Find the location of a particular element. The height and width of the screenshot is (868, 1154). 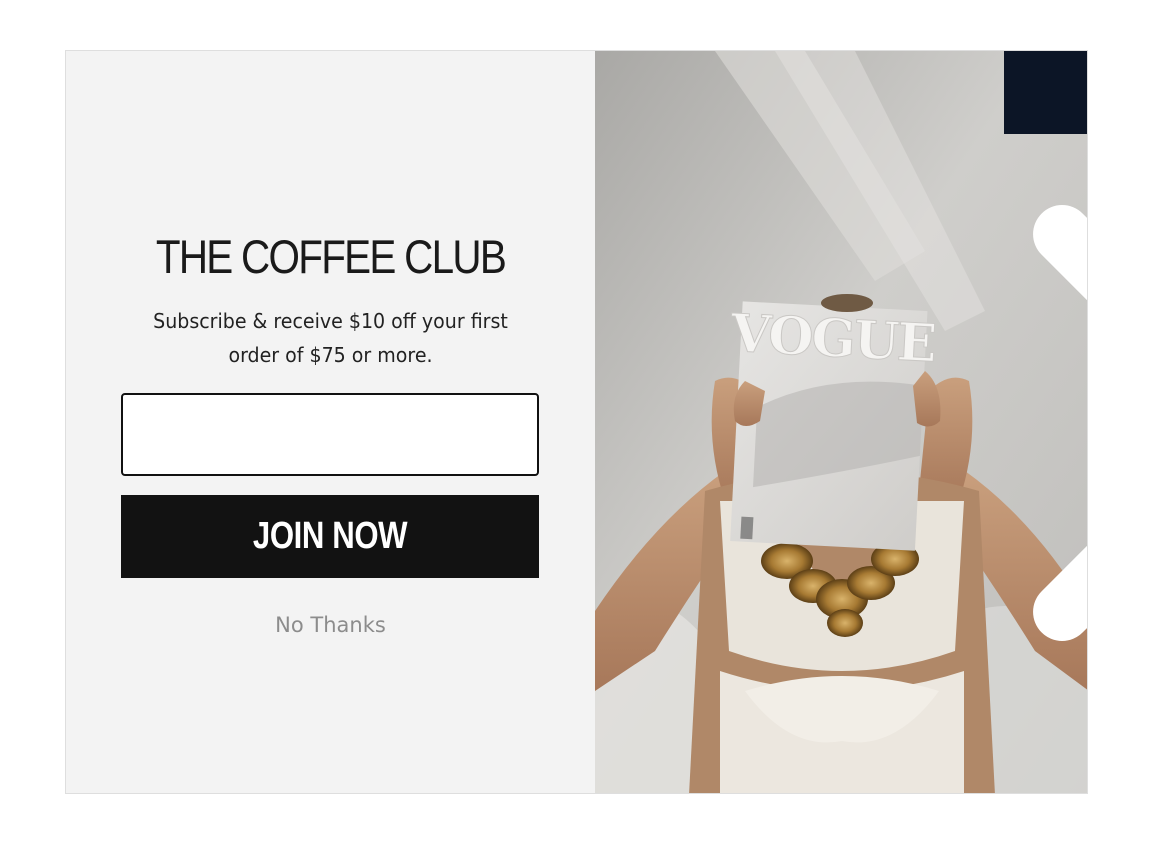

email-field is located at coordinates (330, 434).